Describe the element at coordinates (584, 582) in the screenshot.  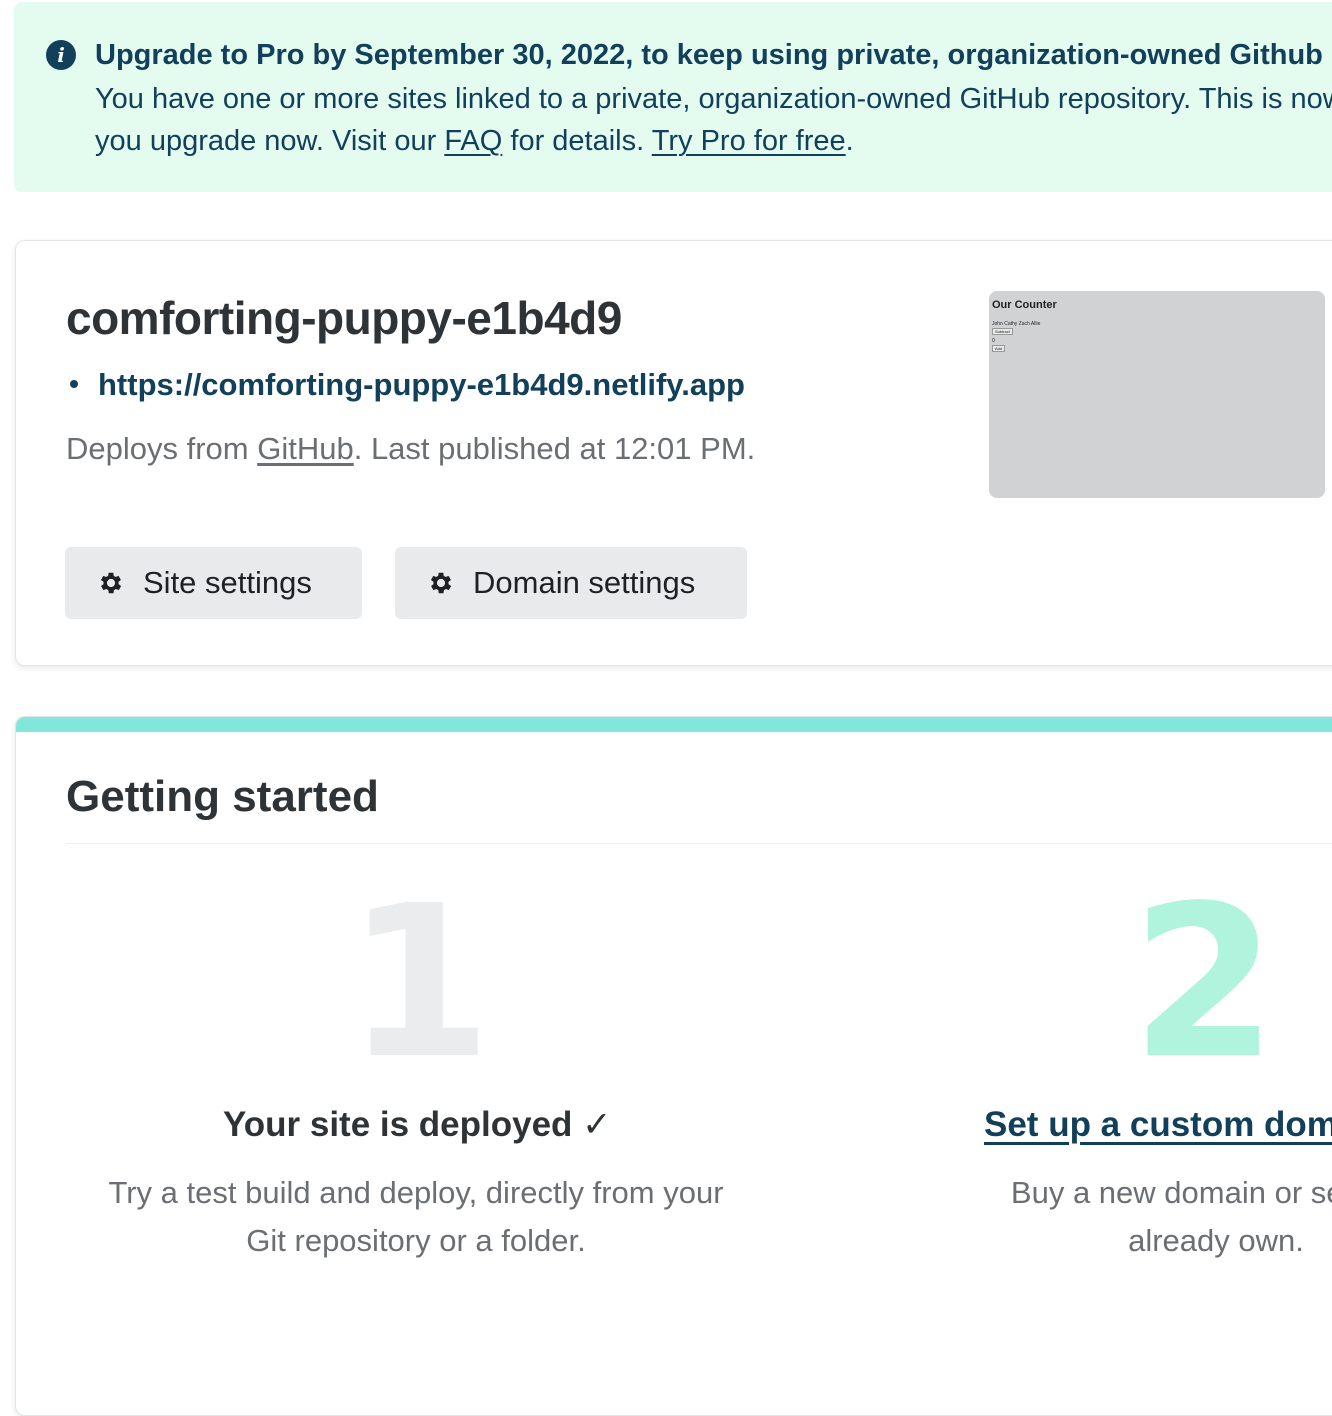
I see `domain-settings-label: Domain settings` at that location.